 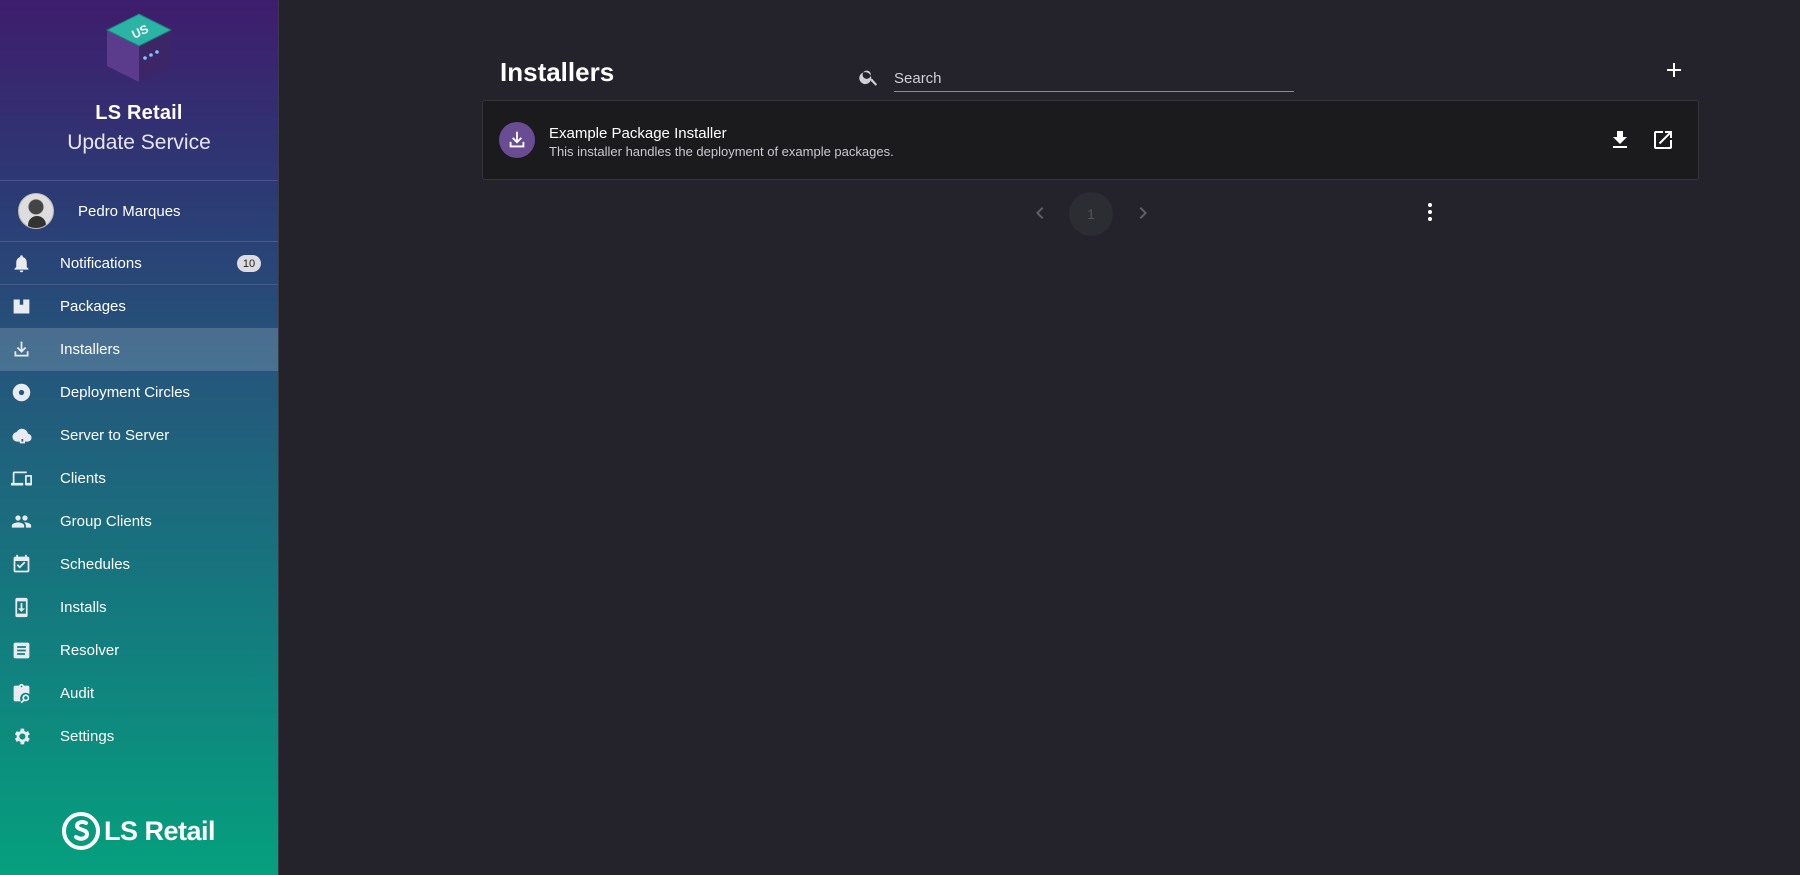 What do you see at coordinates (21, 436) in the screenshot?
I see `cloud-icon` at bounding box center [21, 436].